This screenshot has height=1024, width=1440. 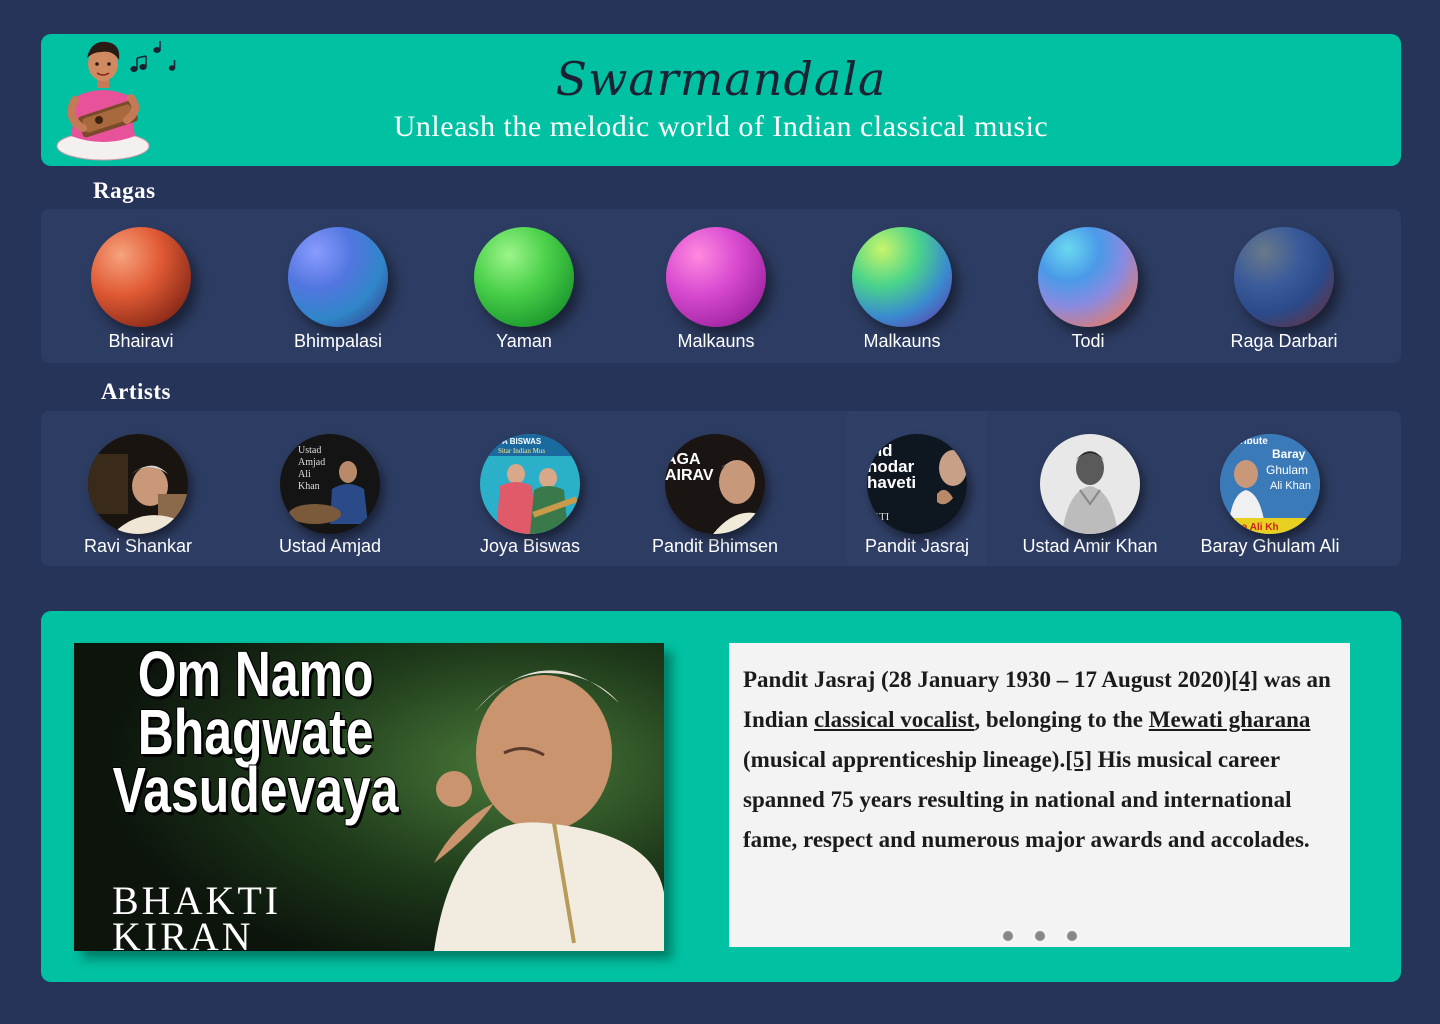 I want to click on jasraj-caption-sub: KTI, so click(x=880, y=517).